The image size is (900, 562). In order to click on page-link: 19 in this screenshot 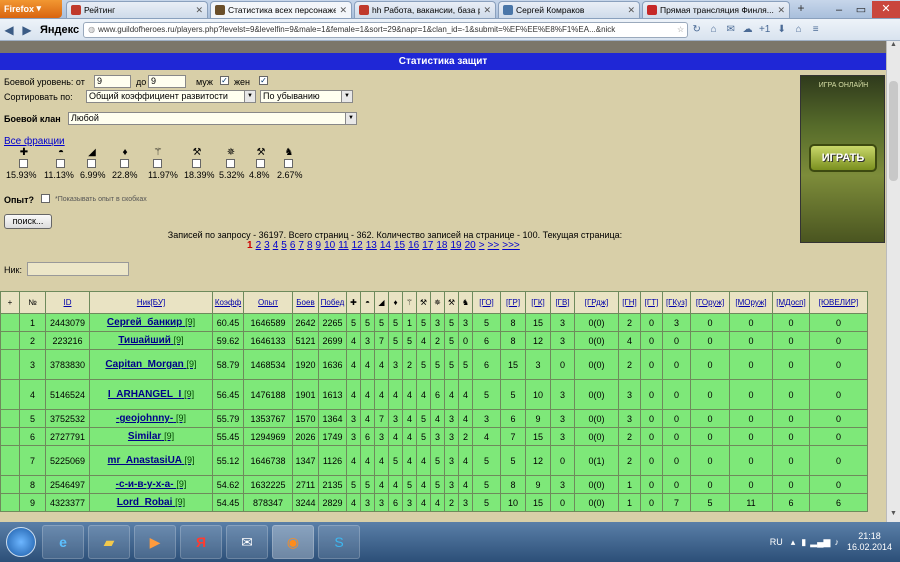, I will do `click(455, 245)`.